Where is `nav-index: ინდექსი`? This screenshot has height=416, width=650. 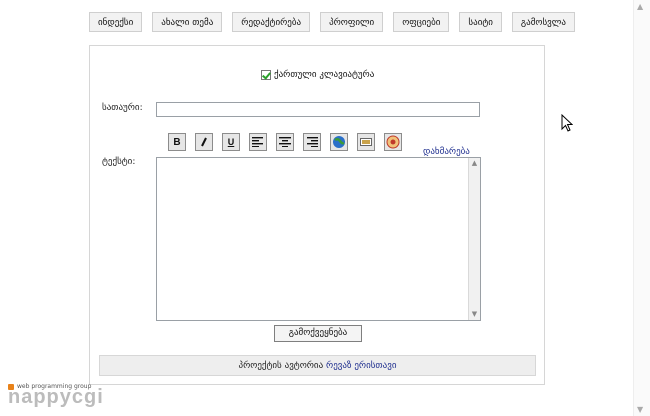 nav-index: ინდექსი is located at coordinates (116, 22).